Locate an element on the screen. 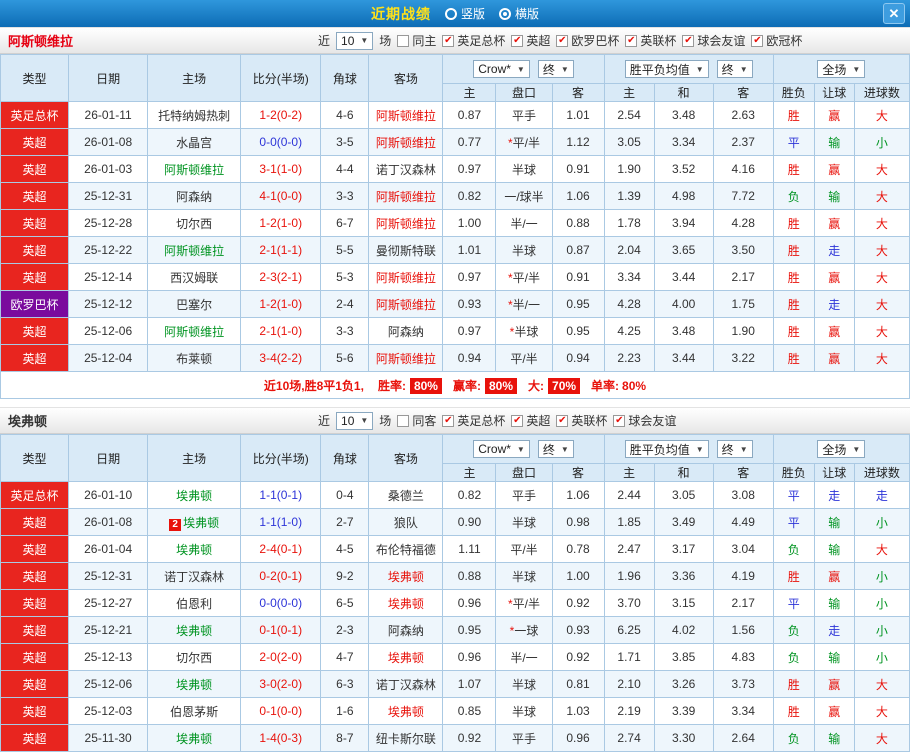  filter-checkbox: 同主 is located at coordinates (416, 40).